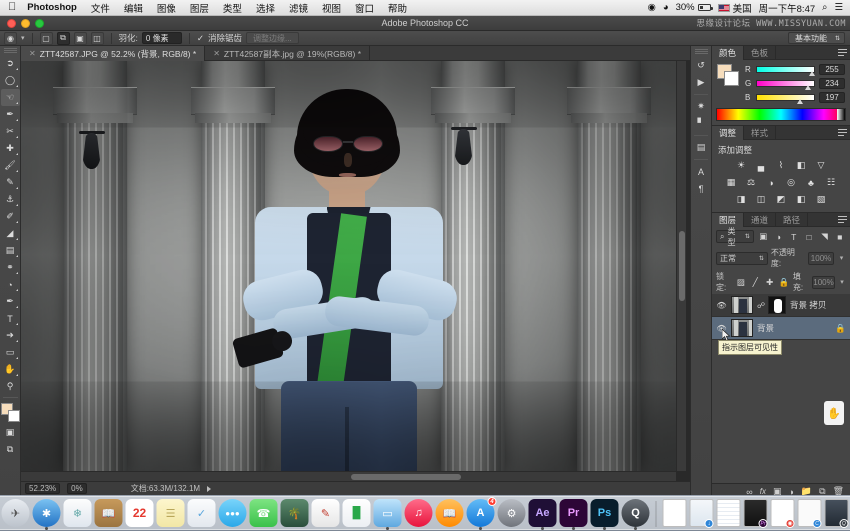 The width and height of the screenshot is (850, 531). Describe the element at coordinates (10, 97) in the screenshot. I see `lasso-tool: ☜` at that location.